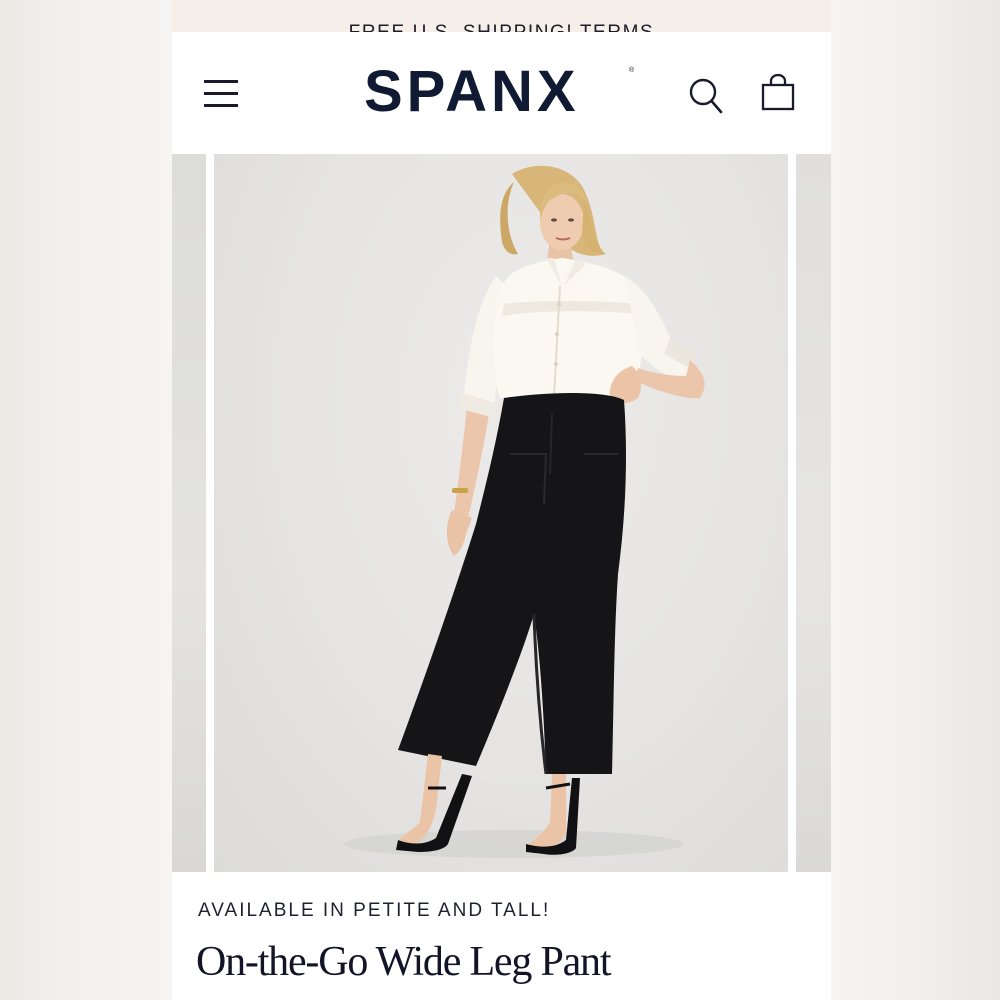 Image resolution: width=1000 pixels, height=1000 pixels. I want to click on promo-banner: FREE U.S. SHIPPING! TERMS, so click(501, 16).